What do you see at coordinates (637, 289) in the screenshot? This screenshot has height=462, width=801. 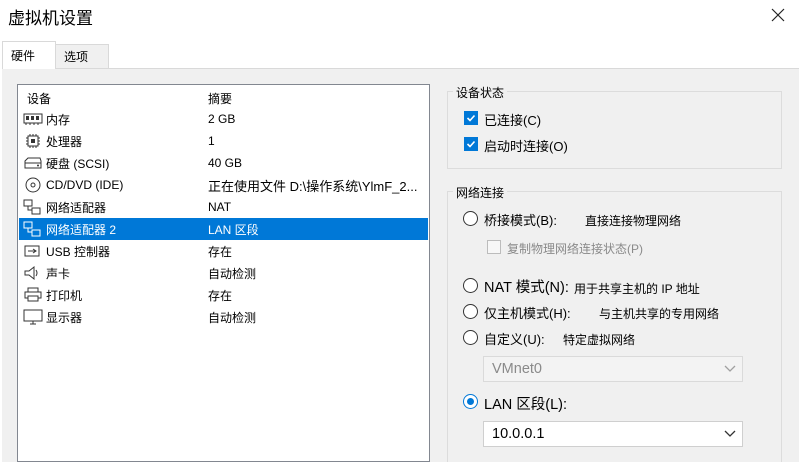 I see `nat-description: 用于共享主机的 IP 地址` at bounding box center [637, 289].